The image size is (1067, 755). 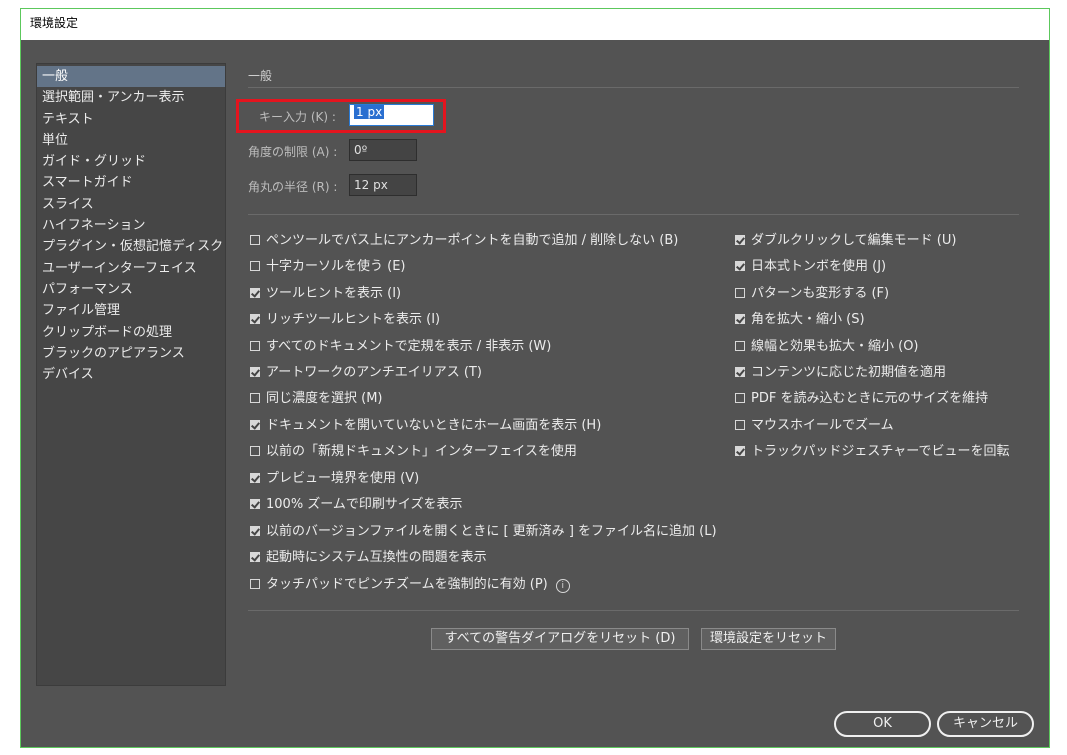 I want to click on option-label: 日本式トンボを使用 (J), so click(x=819, y=266).